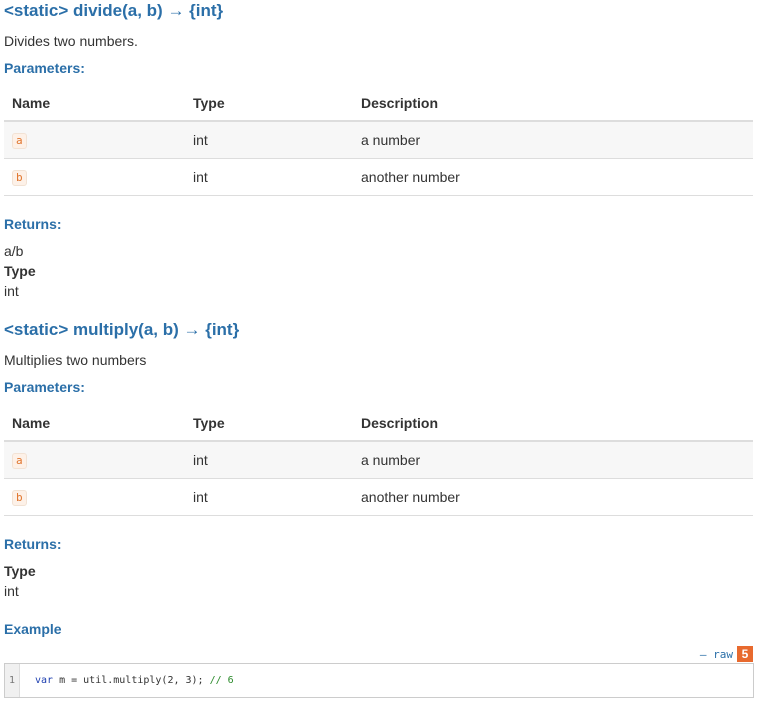 The width and height of the screenshot is (760, 706). Describe the element at coordinates (221, 680) in the screenshot. I see `code-comment: // 6` at that location.